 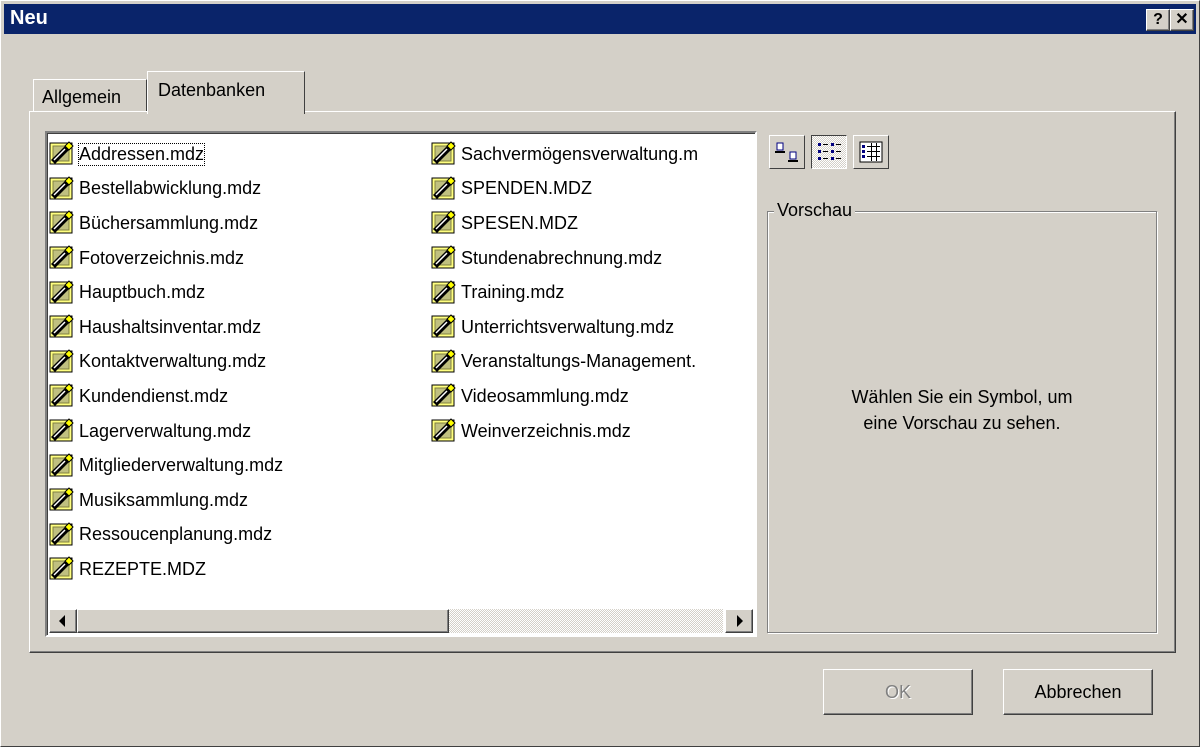 I want to click on details-view-button, so click(x=871, y=152).